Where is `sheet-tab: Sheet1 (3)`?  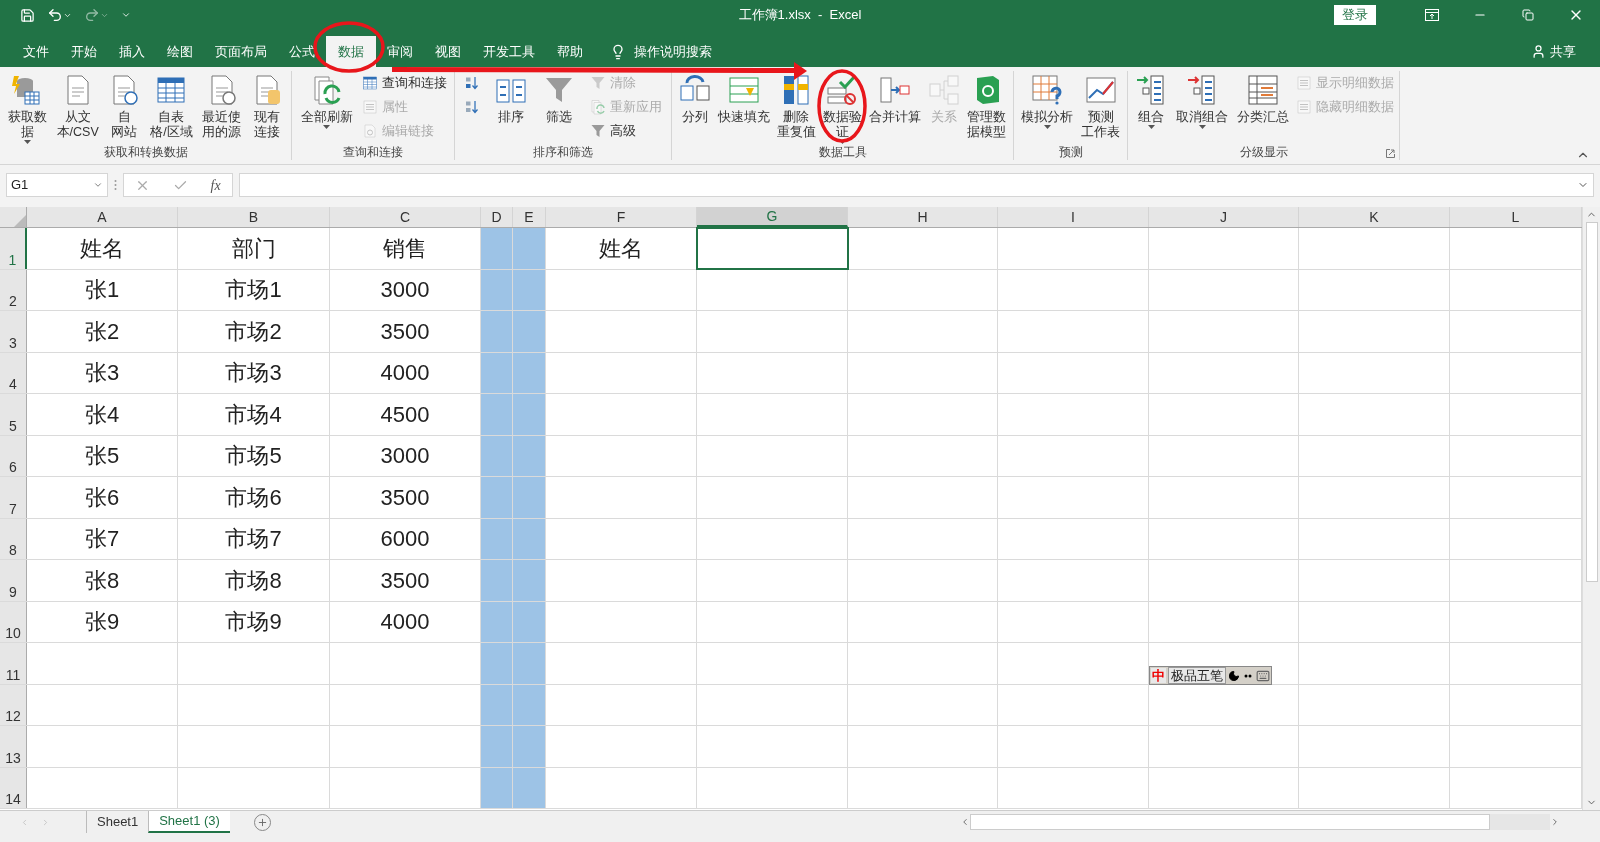 sheet-tab: Sheet1 (3) is located at coordinates (189, 822).